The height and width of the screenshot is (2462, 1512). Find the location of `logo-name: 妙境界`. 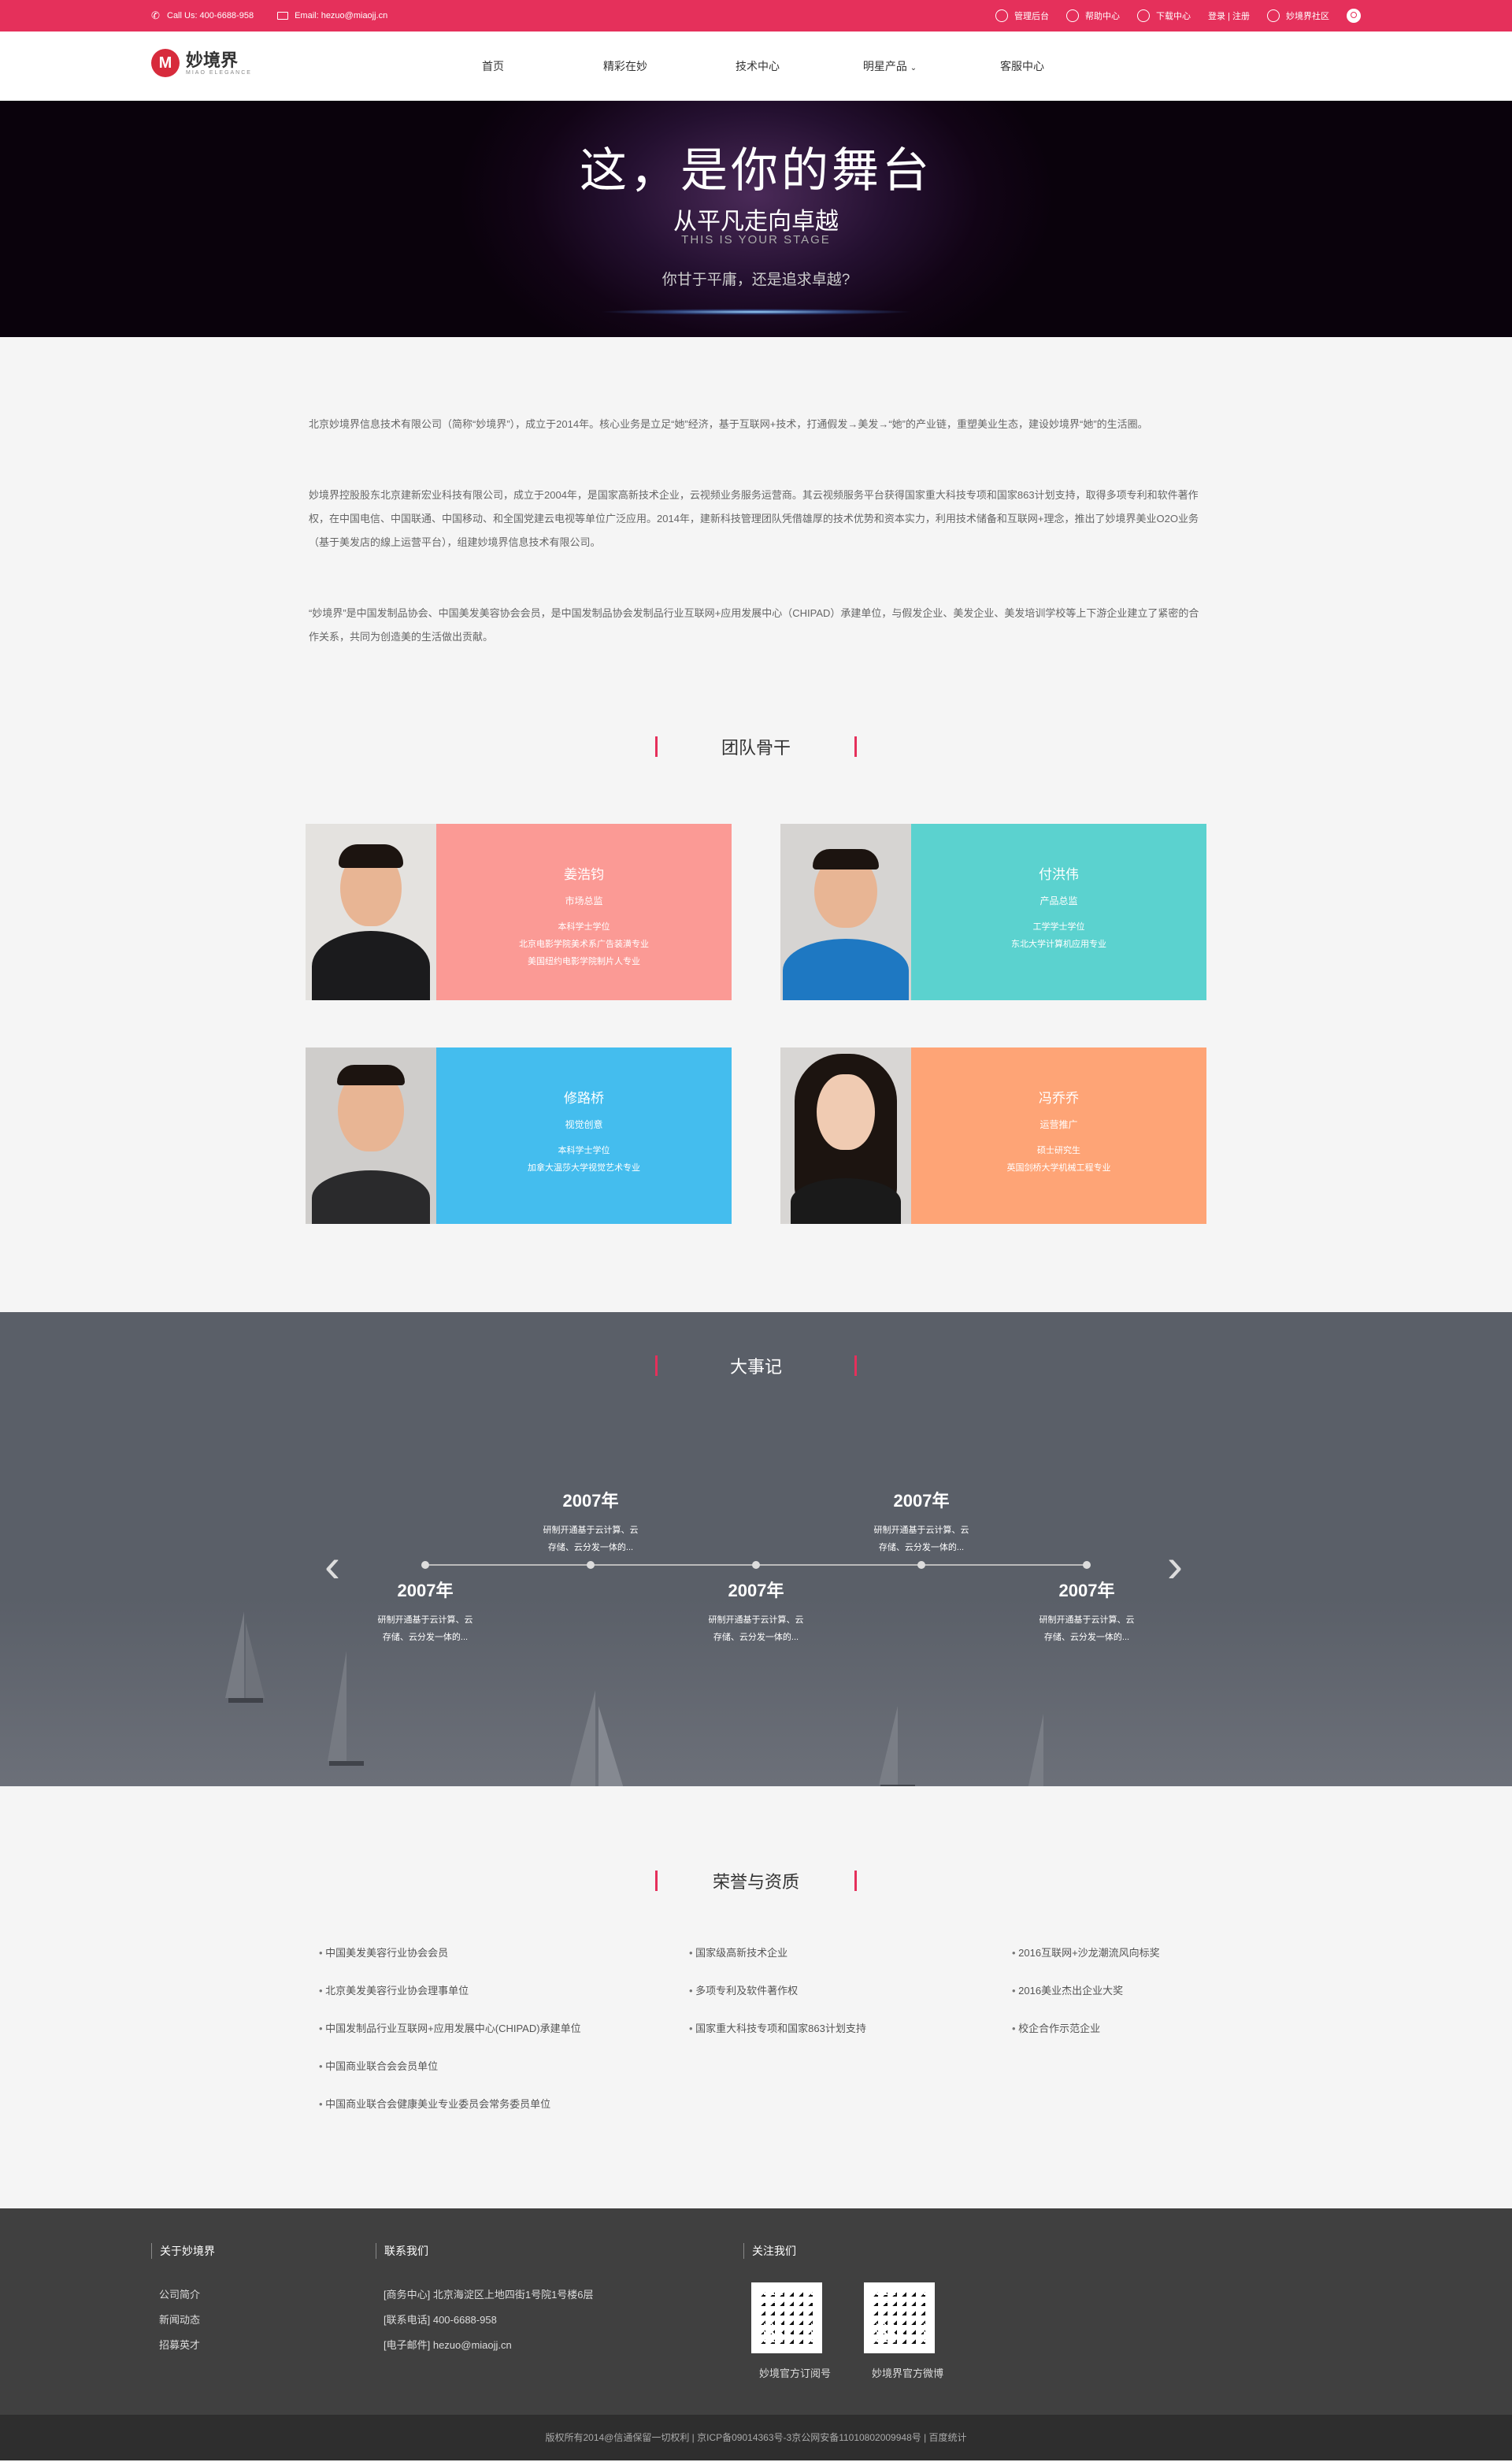

logo-name: 妙境界 is located at coordinates (212, 60).